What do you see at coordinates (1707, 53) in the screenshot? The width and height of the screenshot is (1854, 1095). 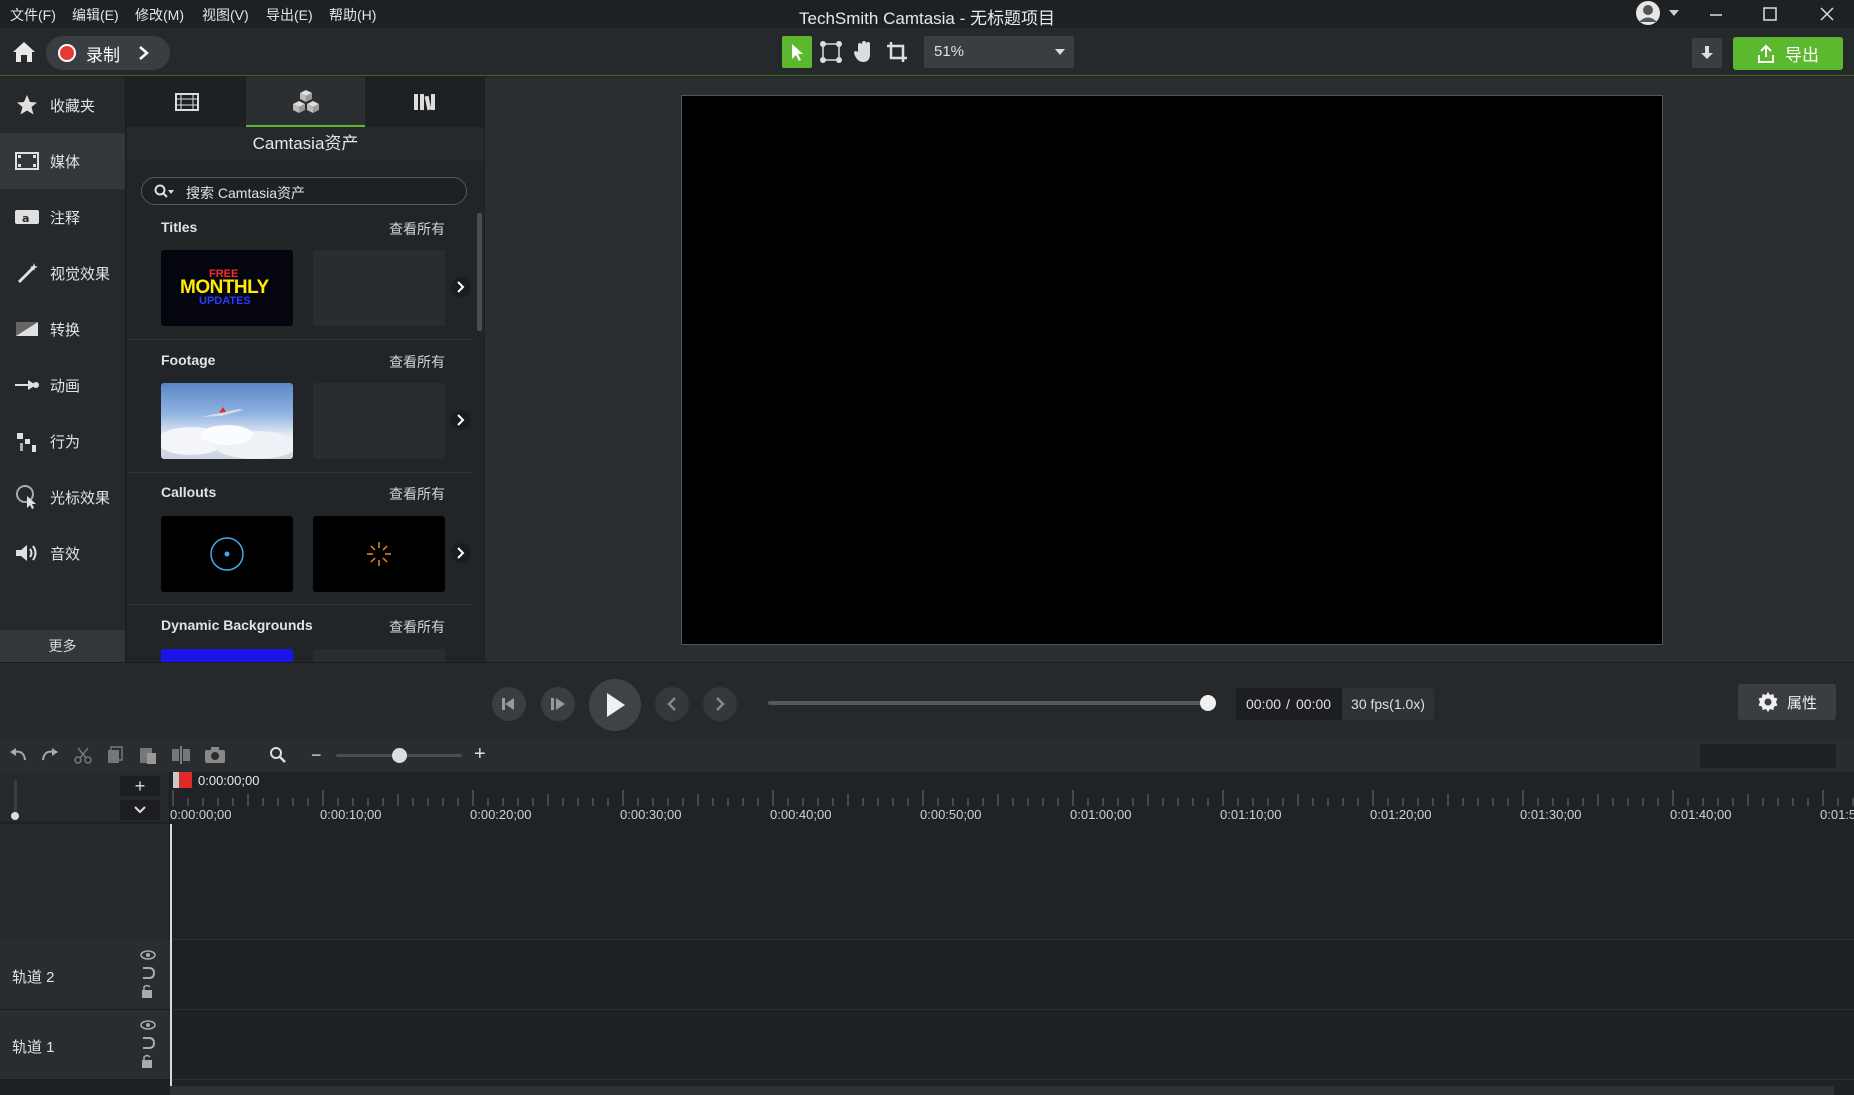 I see `download-icon` at bounding box center [1707, 53].